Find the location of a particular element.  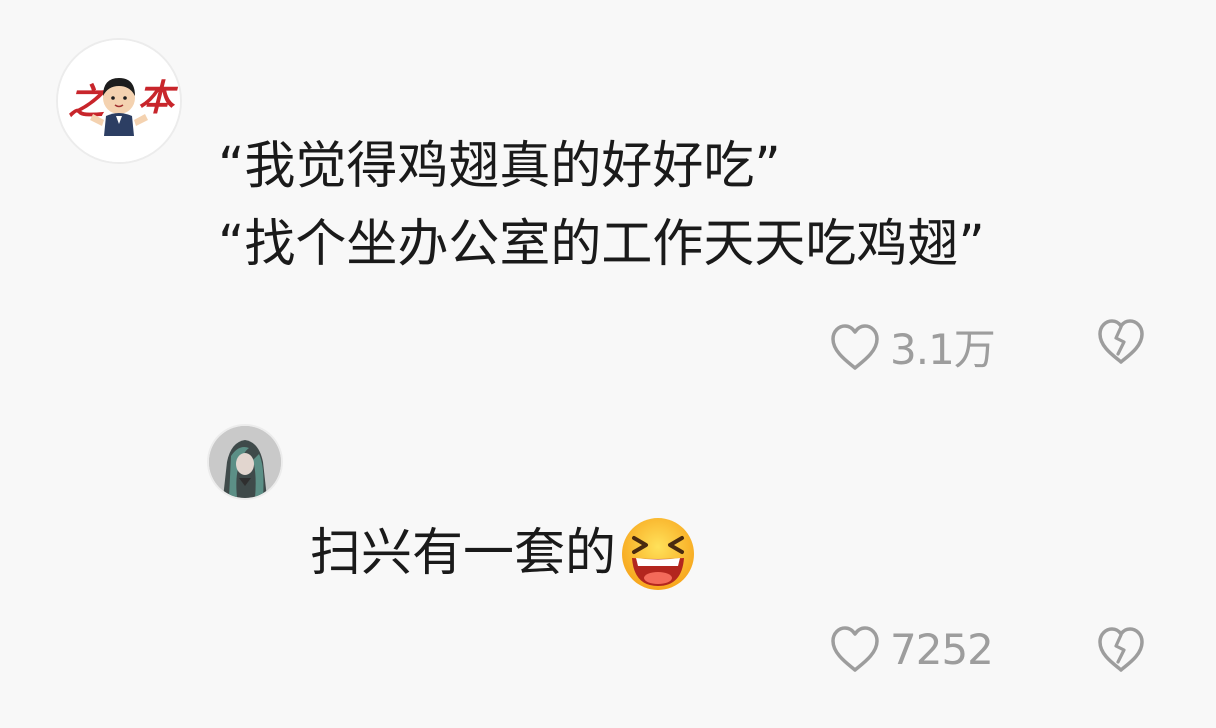

like-count: 3.1万 is located at coordinates (943, 349).